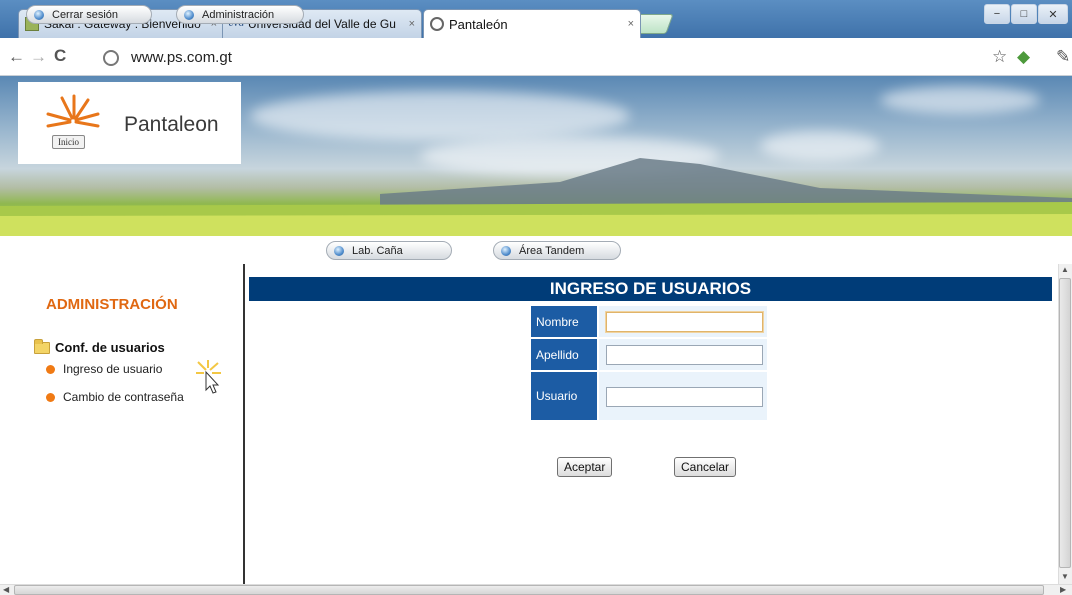  I want to click on forward-arrow-icon: →, so click(38, 57).